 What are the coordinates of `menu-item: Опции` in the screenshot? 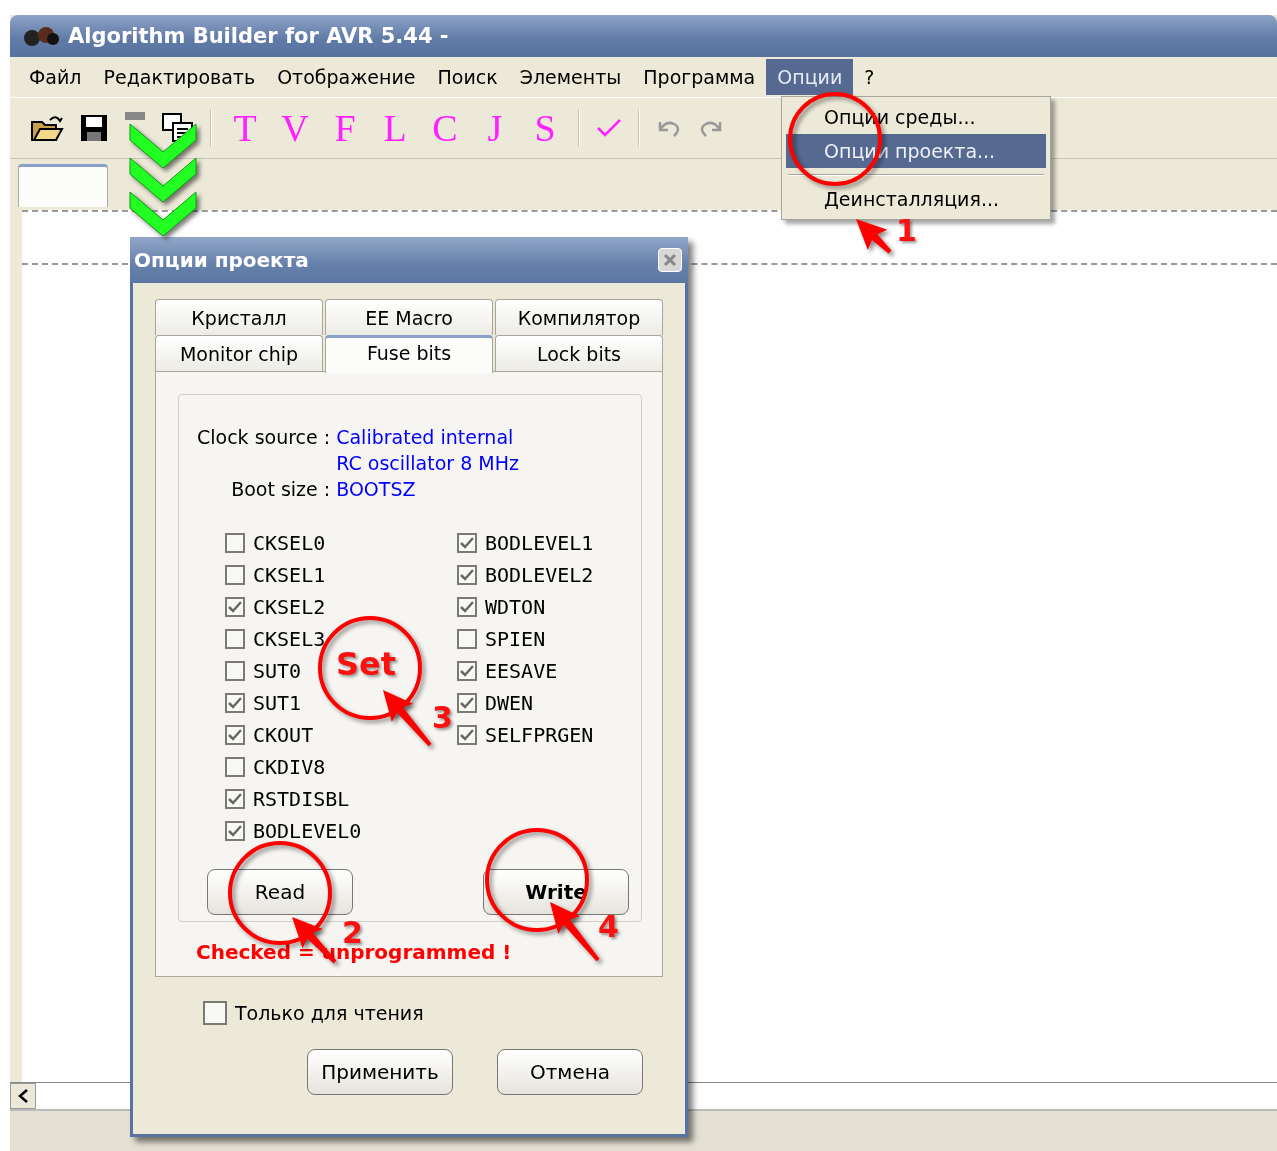 It's located at (810, 77).